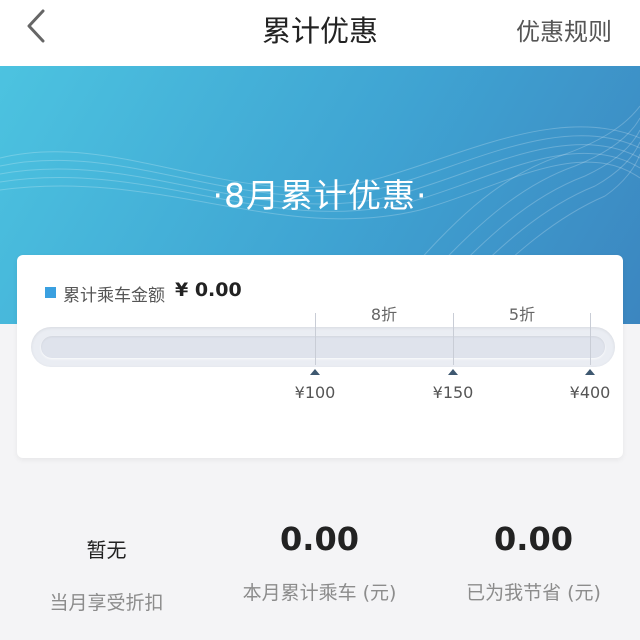 The image size is (640, 640). What do you see at coordinates (384, 314) in the screenshot?
I see `tier-label-8-discount: 8折` at bounding box center [384, 314].